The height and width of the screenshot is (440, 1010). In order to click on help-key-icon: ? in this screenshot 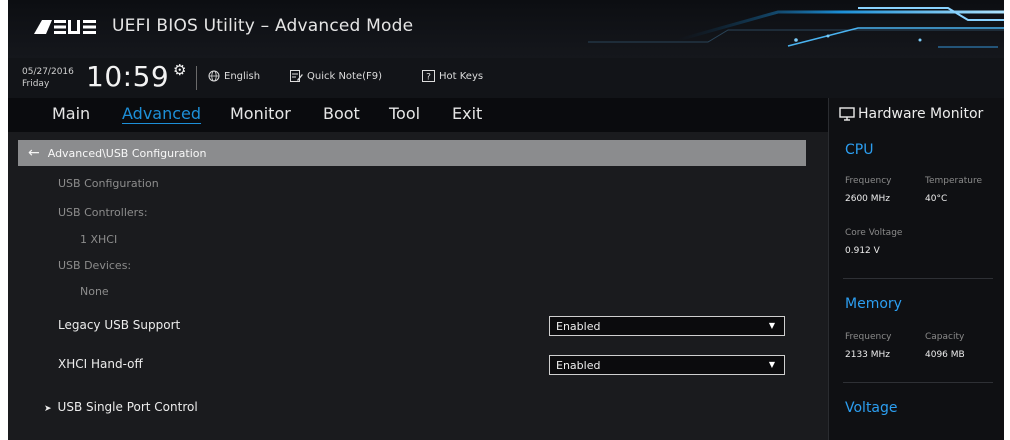, I will do `click(428, 76)`.